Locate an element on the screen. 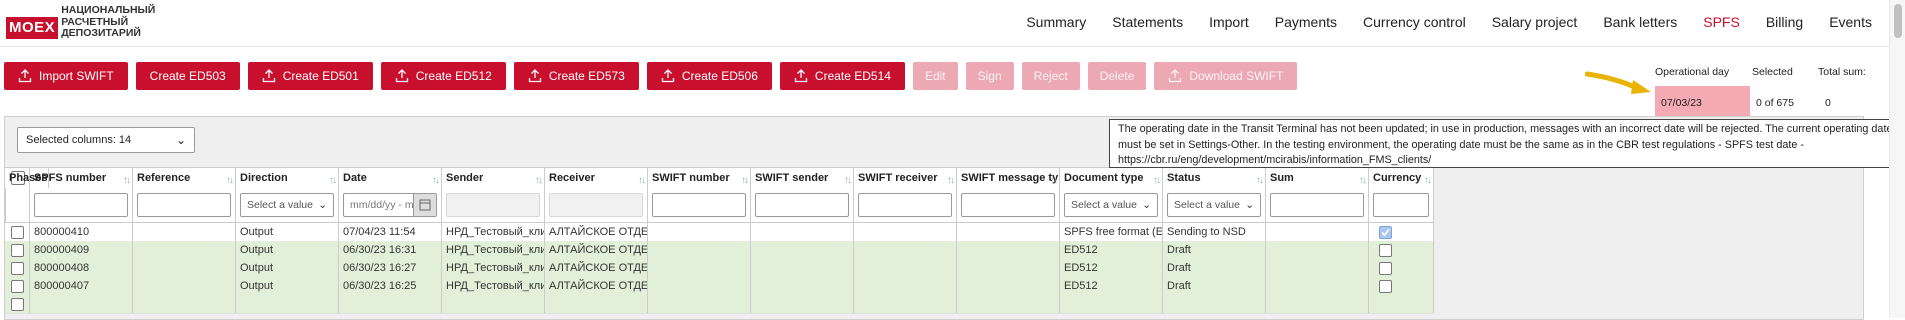 This screenshot has width=1905, height=320. column-header-sender: Sender ↑↓ is located at coordinates (493, 178).